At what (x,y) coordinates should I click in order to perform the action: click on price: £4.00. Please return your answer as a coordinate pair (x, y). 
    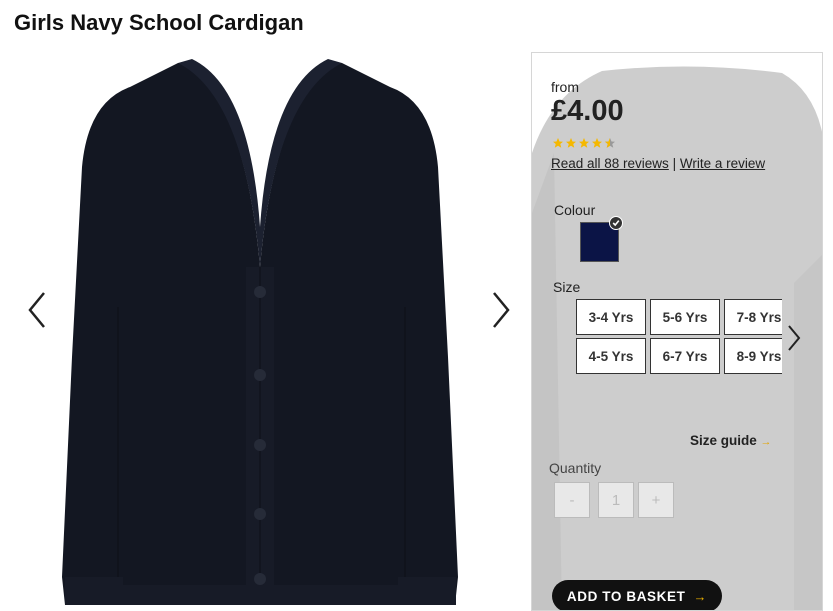
    Looking at the image, I should click on (587, 111).